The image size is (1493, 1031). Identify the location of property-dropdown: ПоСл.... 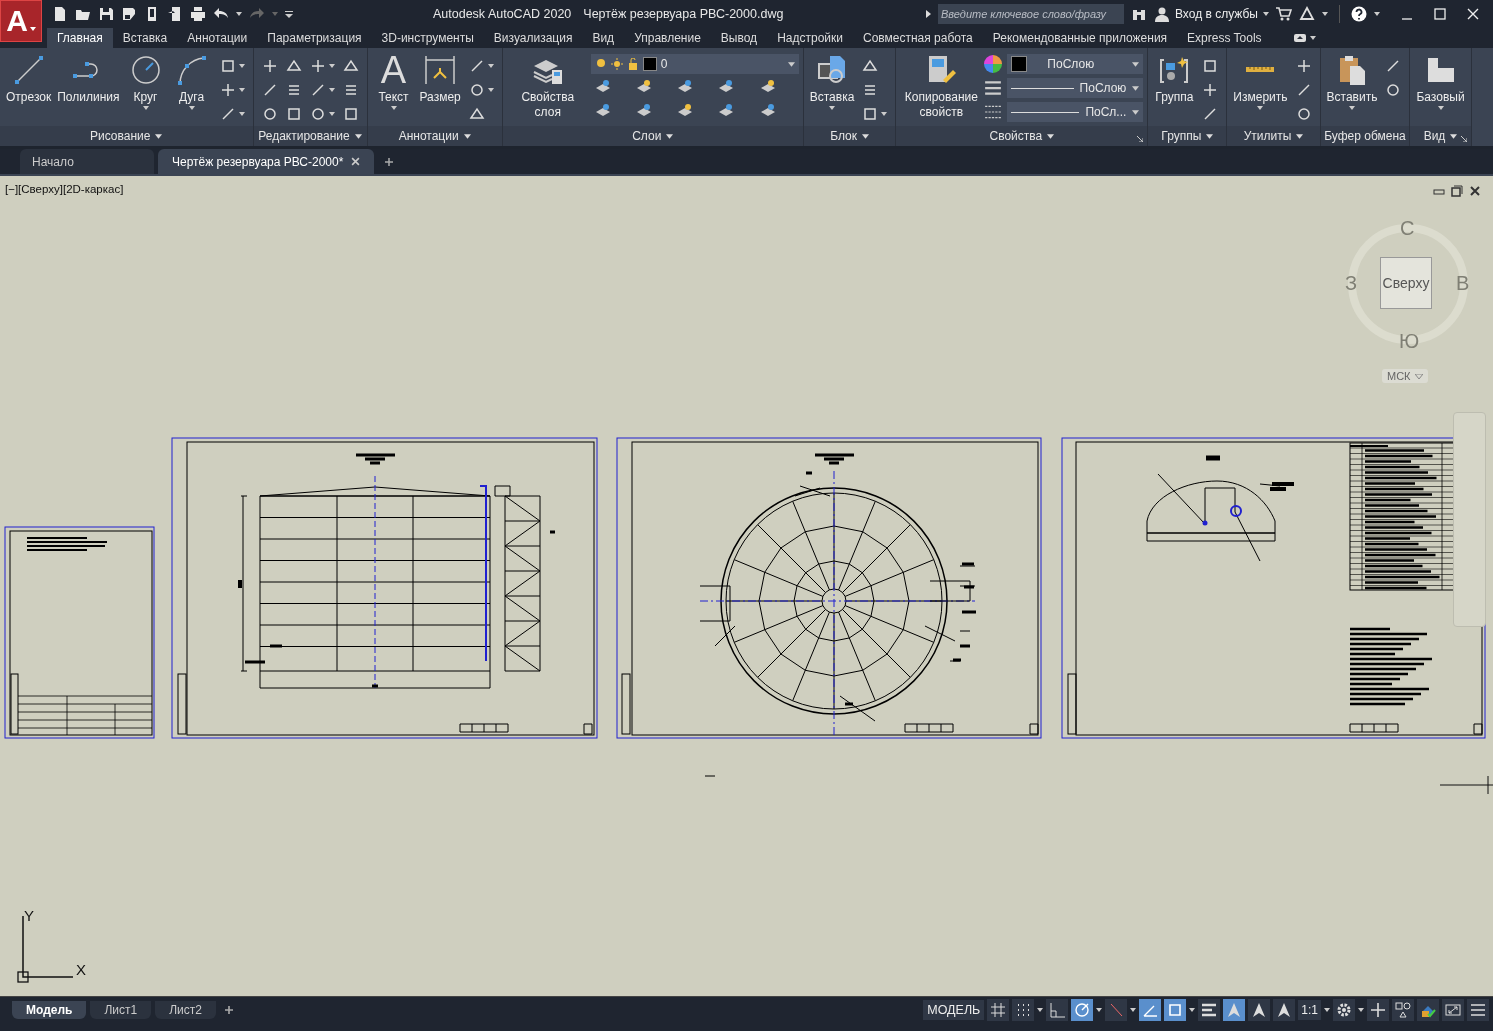
(1075, 112).